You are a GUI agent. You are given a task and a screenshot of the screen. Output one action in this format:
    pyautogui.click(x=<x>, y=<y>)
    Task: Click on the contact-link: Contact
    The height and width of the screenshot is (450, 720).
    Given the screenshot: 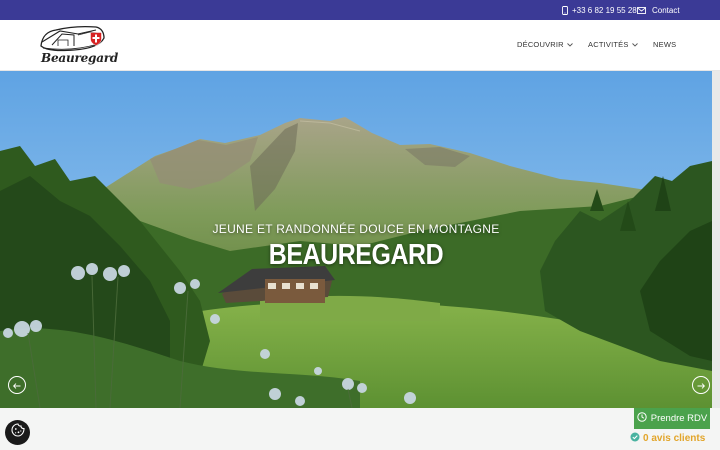 What is the action you would take?
    pyautogui.click(x=658, y=10)
    